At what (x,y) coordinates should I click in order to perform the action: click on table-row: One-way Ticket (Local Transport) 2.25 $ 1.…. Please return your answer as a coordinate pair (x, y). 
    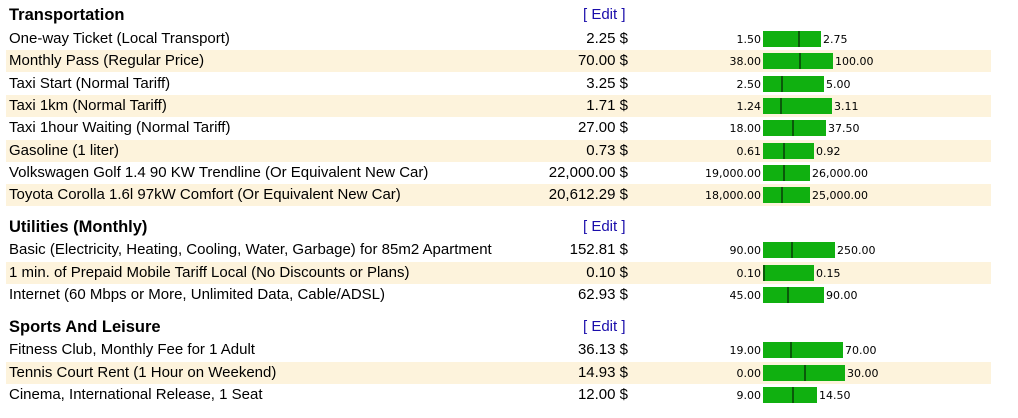
    Looking at the image, I should click on (498, 39).